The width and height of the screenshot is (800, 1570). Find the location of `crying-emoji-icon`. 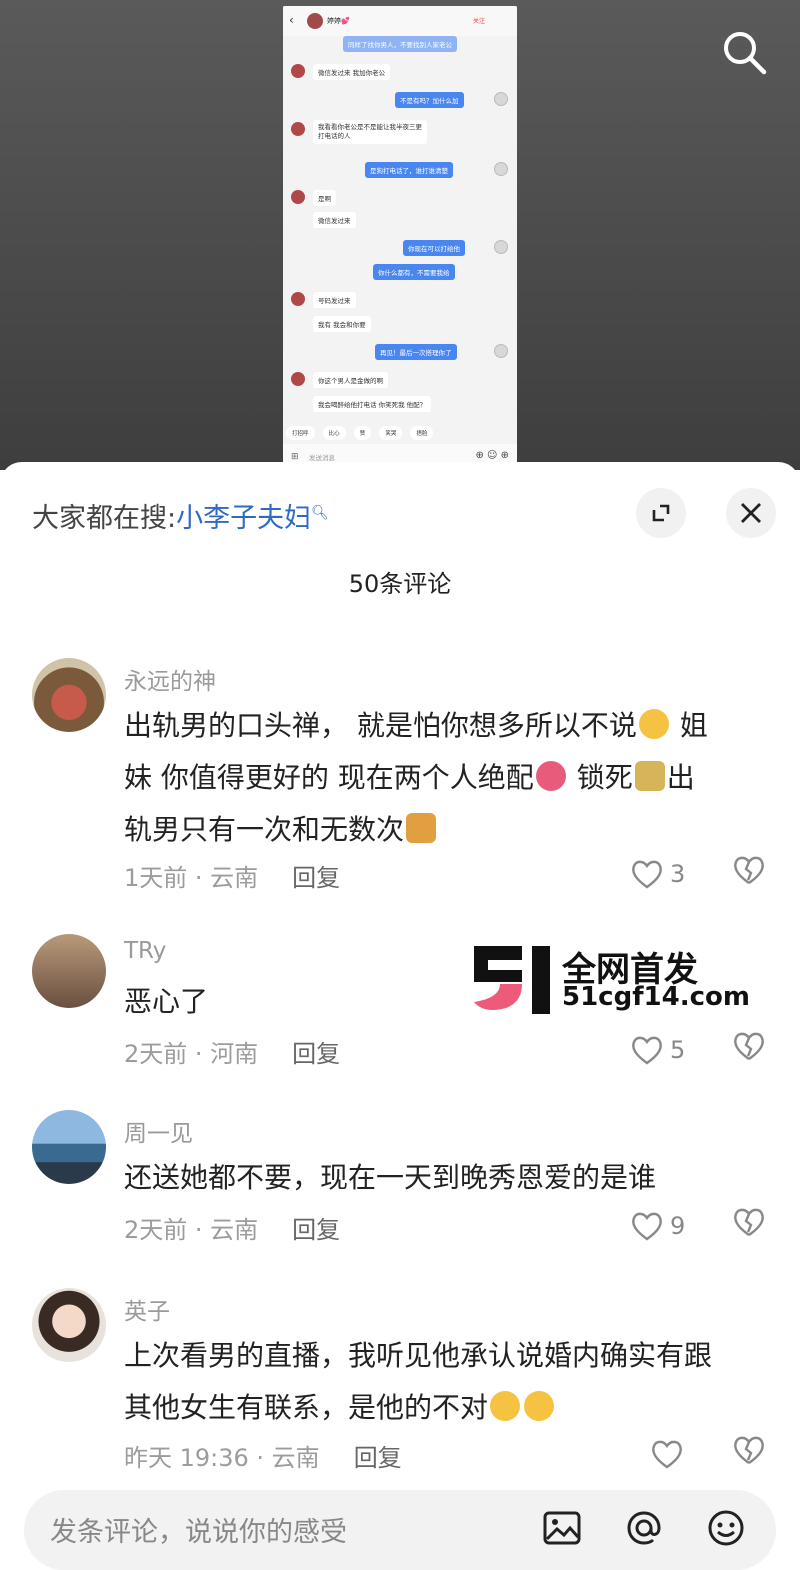

crying-emoji-icon is located at coordinates (653, 724).